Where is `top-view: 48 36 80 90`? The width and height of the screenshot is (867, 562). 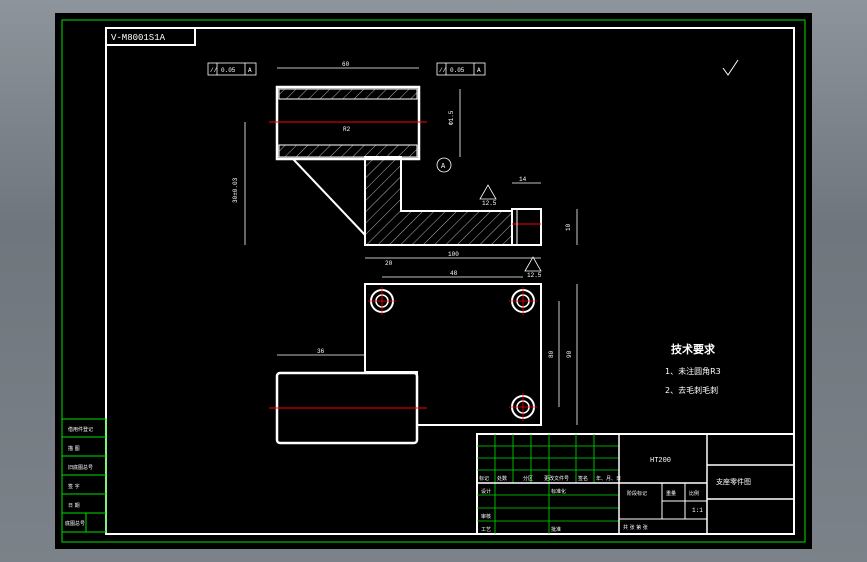 top-view: 48 36 80 90 is located at coordinates (423, 357).